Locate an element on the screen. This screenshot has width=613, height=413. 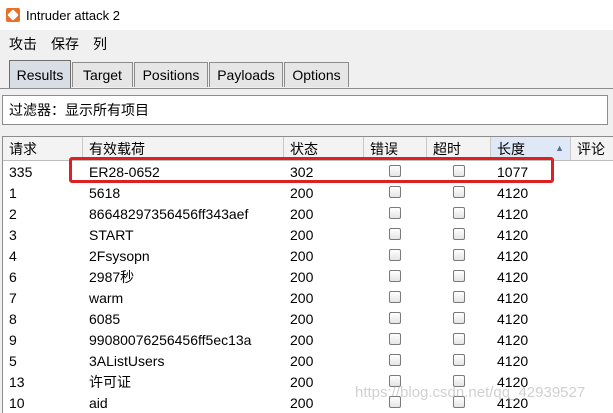
table-row: 6 2987秒 200 4120 is located at coordinates (308, 276).